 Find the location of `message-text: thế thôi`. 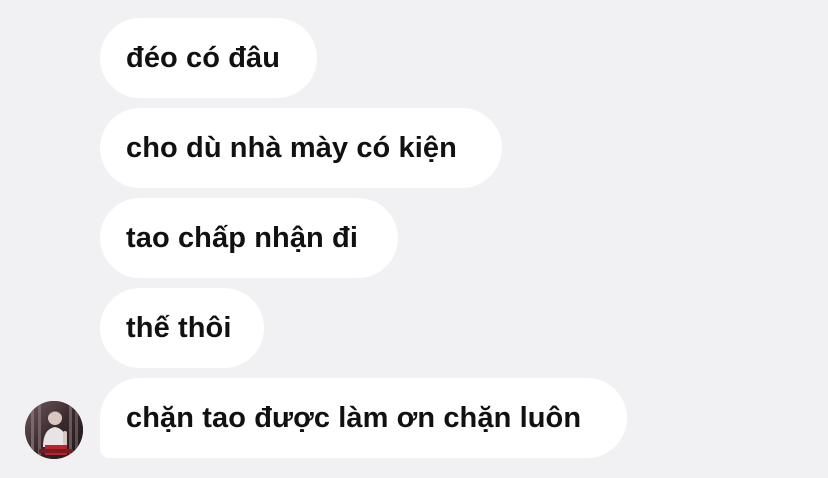

message-text: thế thôi is located at coordinates (179, 327).